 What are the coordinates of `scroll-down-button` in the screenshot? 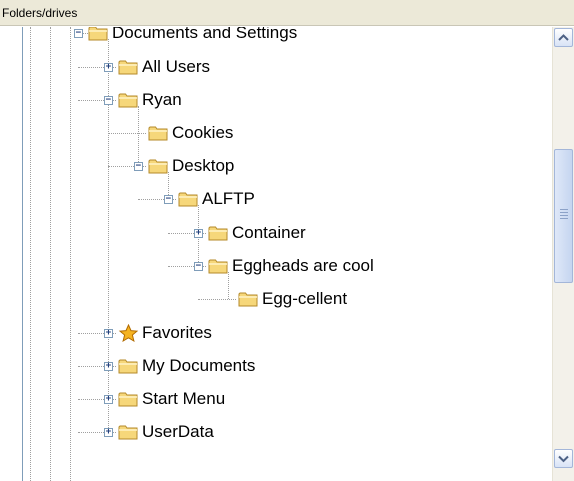 It's located at (563, 458).